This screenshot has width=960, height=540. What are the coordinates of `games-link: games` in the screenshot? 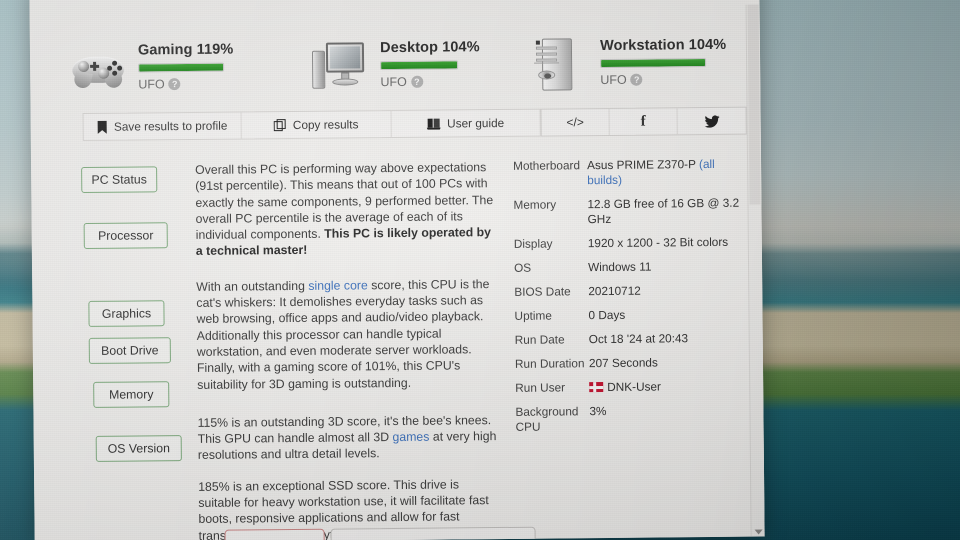 It's located at (410, 437).